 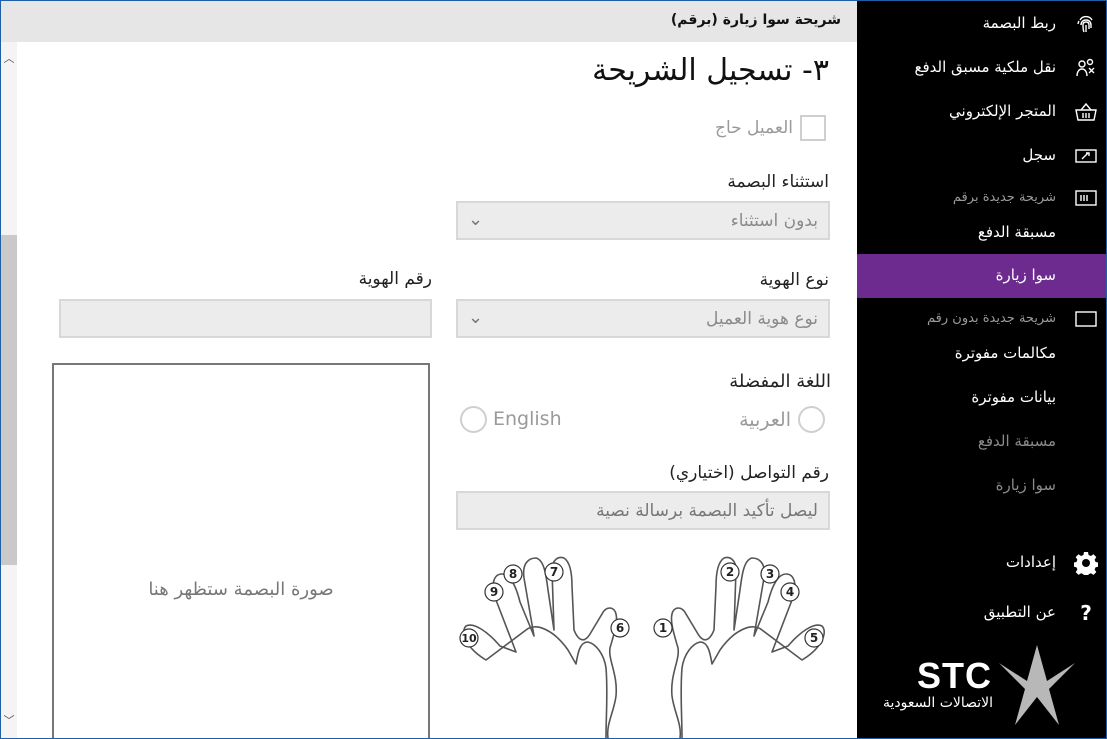 I want to click on page-header-title: شريحة سوا زيارة (برقم), so click(x=755, y=20).